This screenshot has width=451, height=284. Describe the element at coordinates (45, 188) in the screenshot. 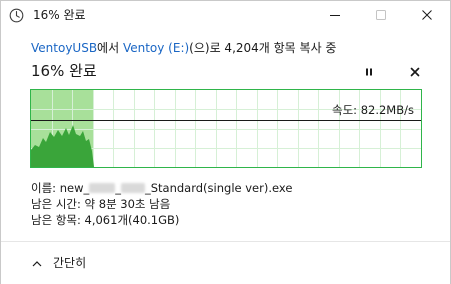

I see `file-name-label: 이름:` at that location.